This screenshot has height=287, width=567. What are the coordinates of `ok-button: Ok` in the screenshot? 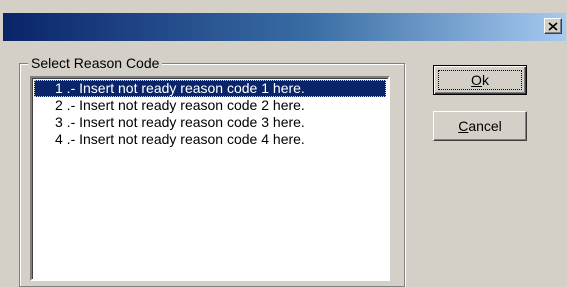 It's located at (480, 80).